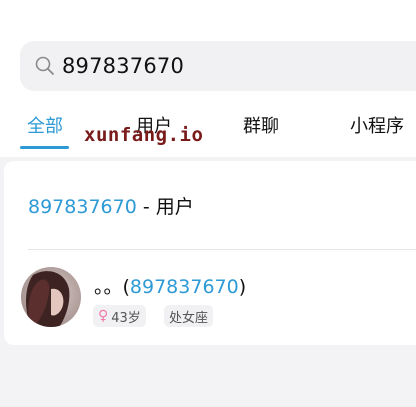  Describe the element at coordinates (126, 318) in the screenshot. I see `age-value: 43岁` at that location.